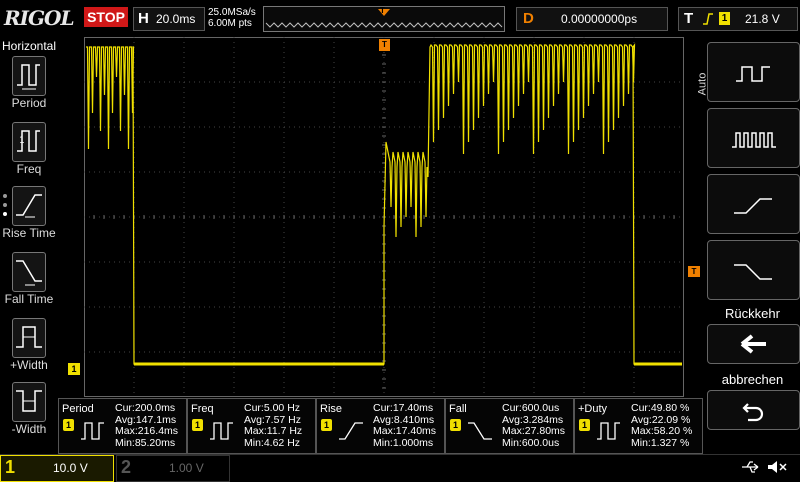 Image resolution: width=800 pixels, height=482 pixels. What do you see at coordinates (126, 467) in the screenshot?
I see `channel-2-number: 2` at bounding box center [126, 467].